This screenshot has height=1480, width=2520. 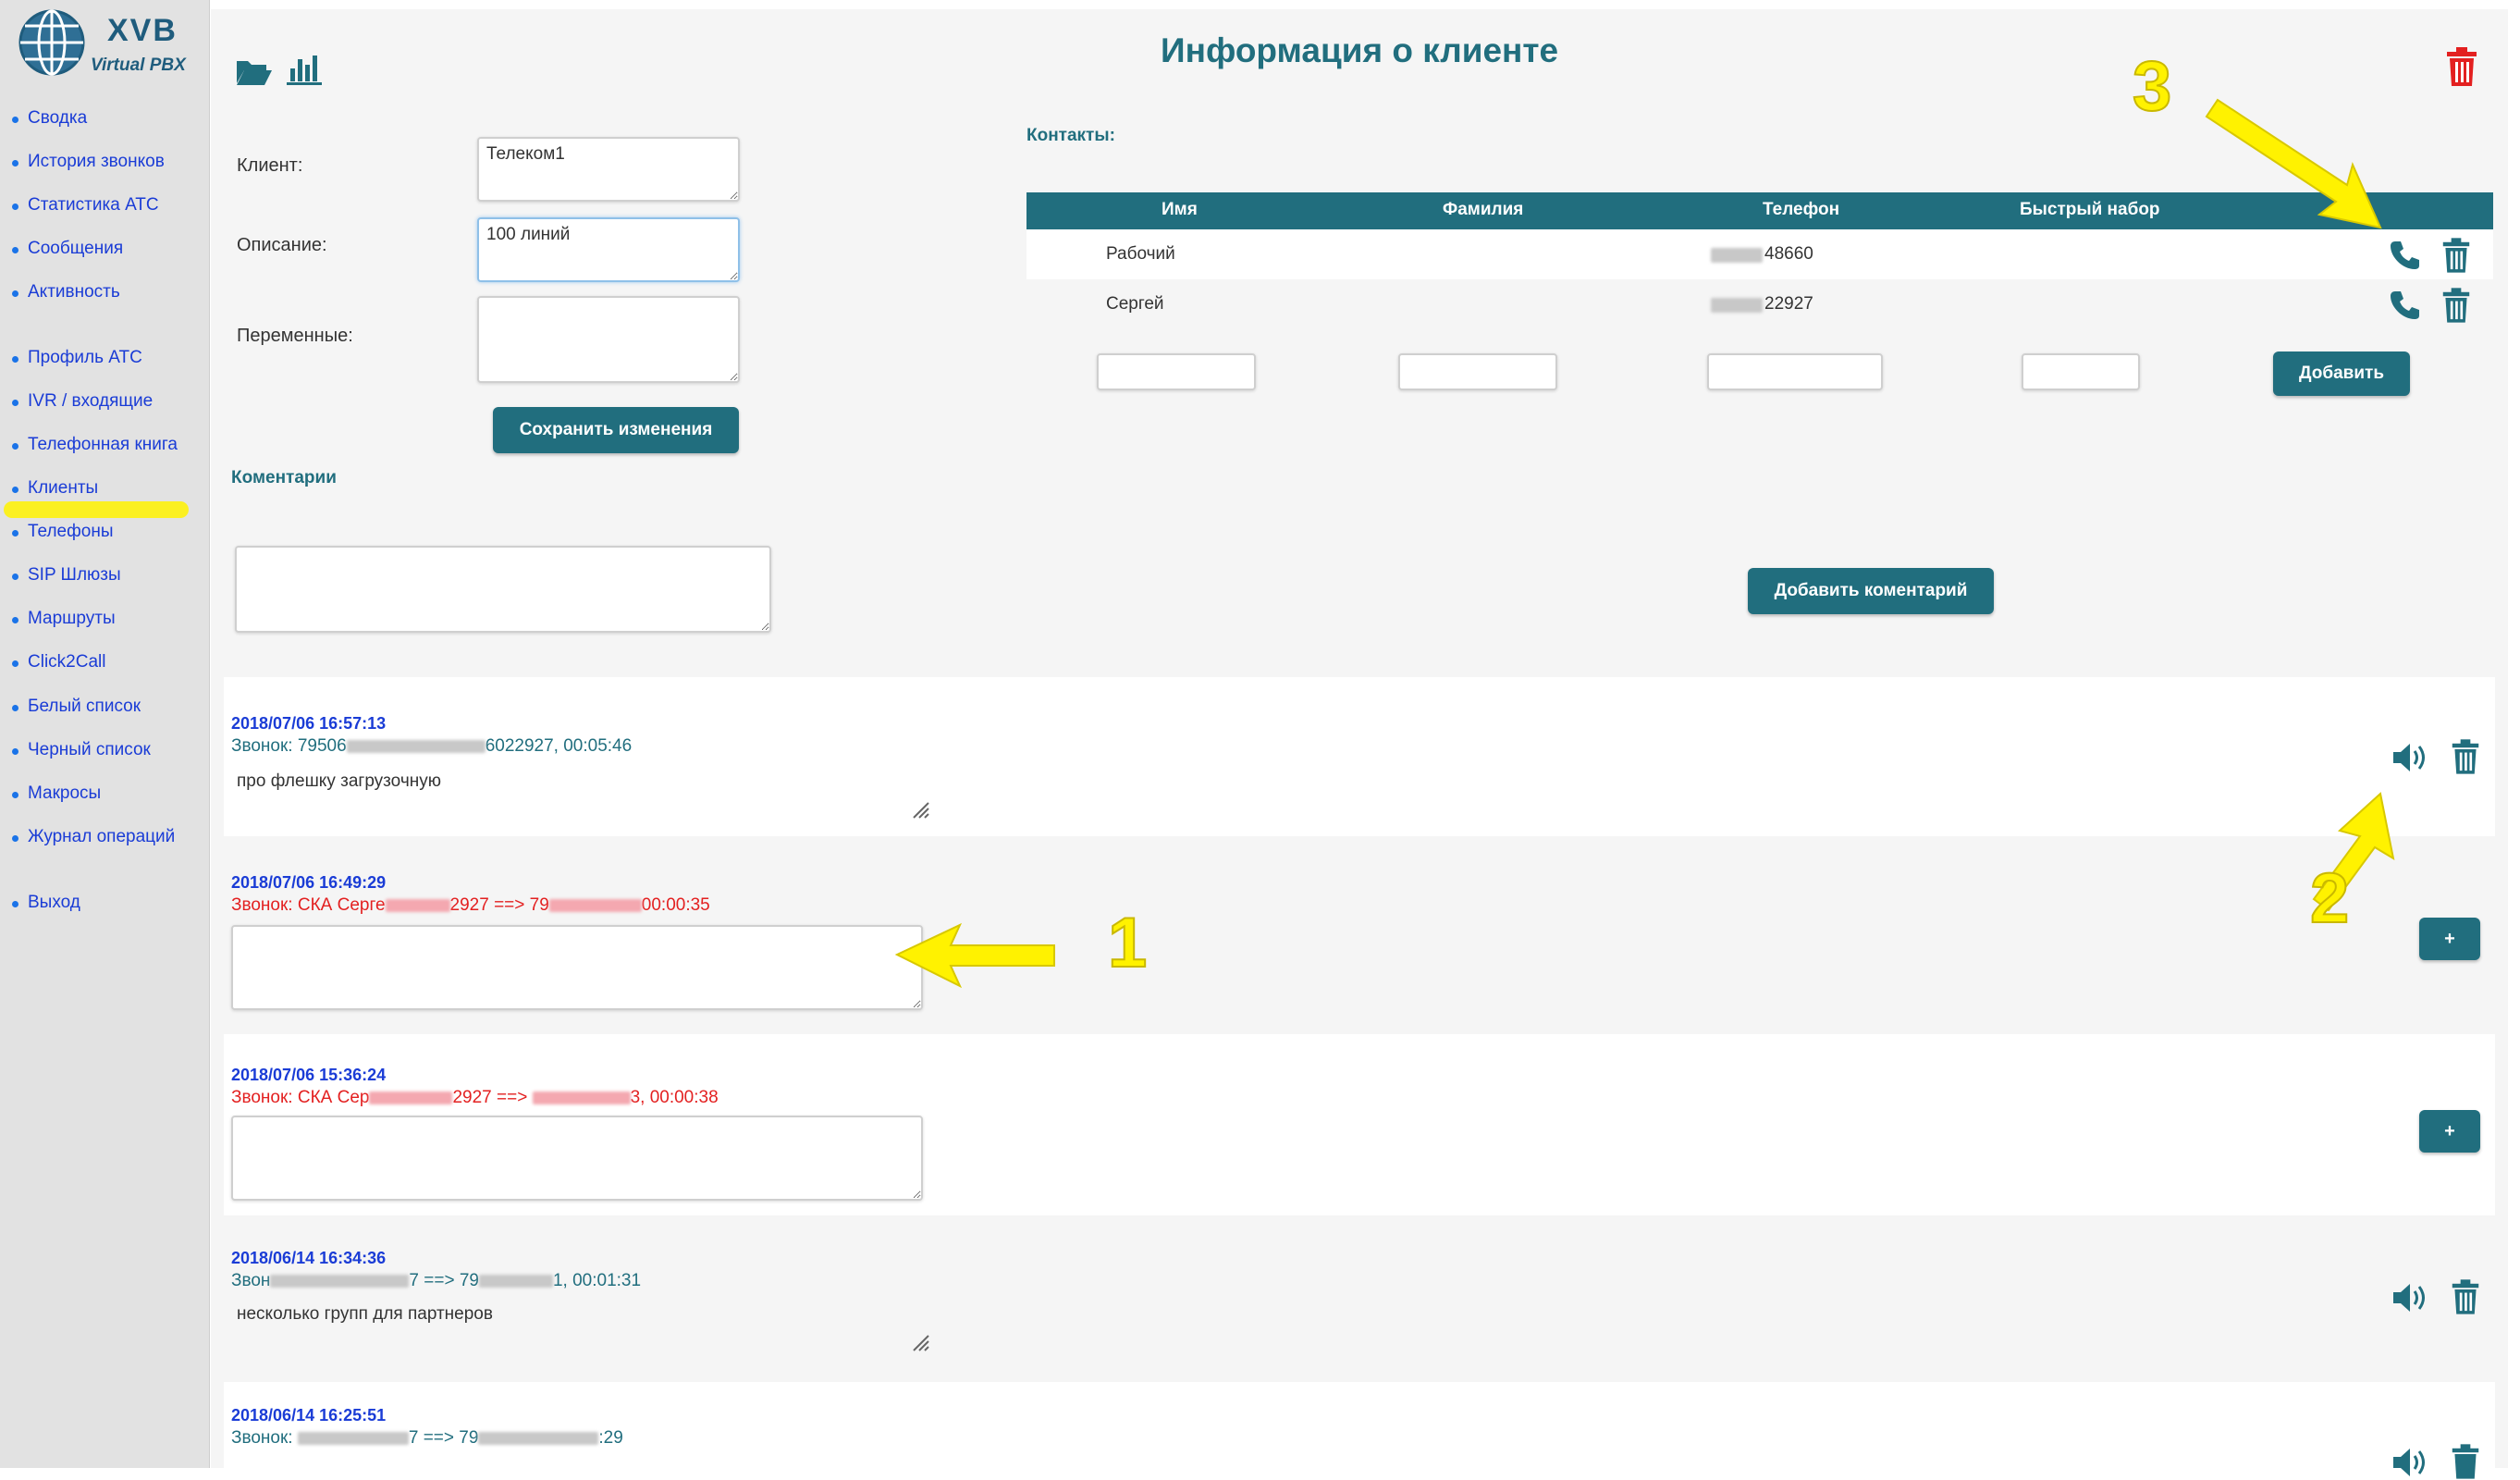 What do you see at coordinates (608, 339) in the screenshot?
I see `variables-field` at bounding box center [608, 339].